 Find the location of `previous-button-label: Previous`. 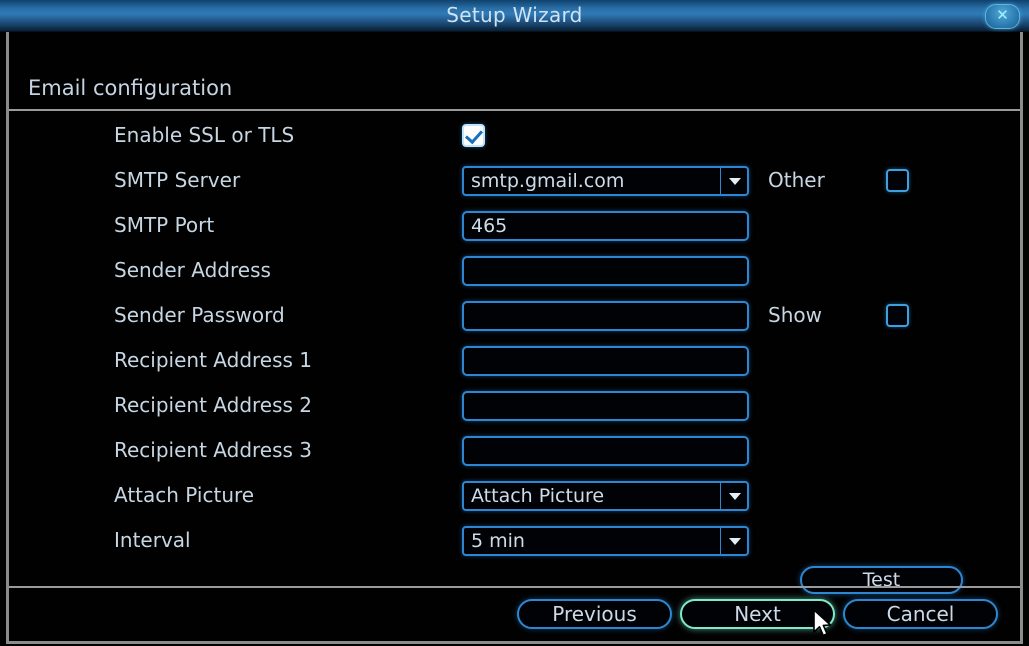

previous-button-label: Previous is located at coordinates (594, 614).